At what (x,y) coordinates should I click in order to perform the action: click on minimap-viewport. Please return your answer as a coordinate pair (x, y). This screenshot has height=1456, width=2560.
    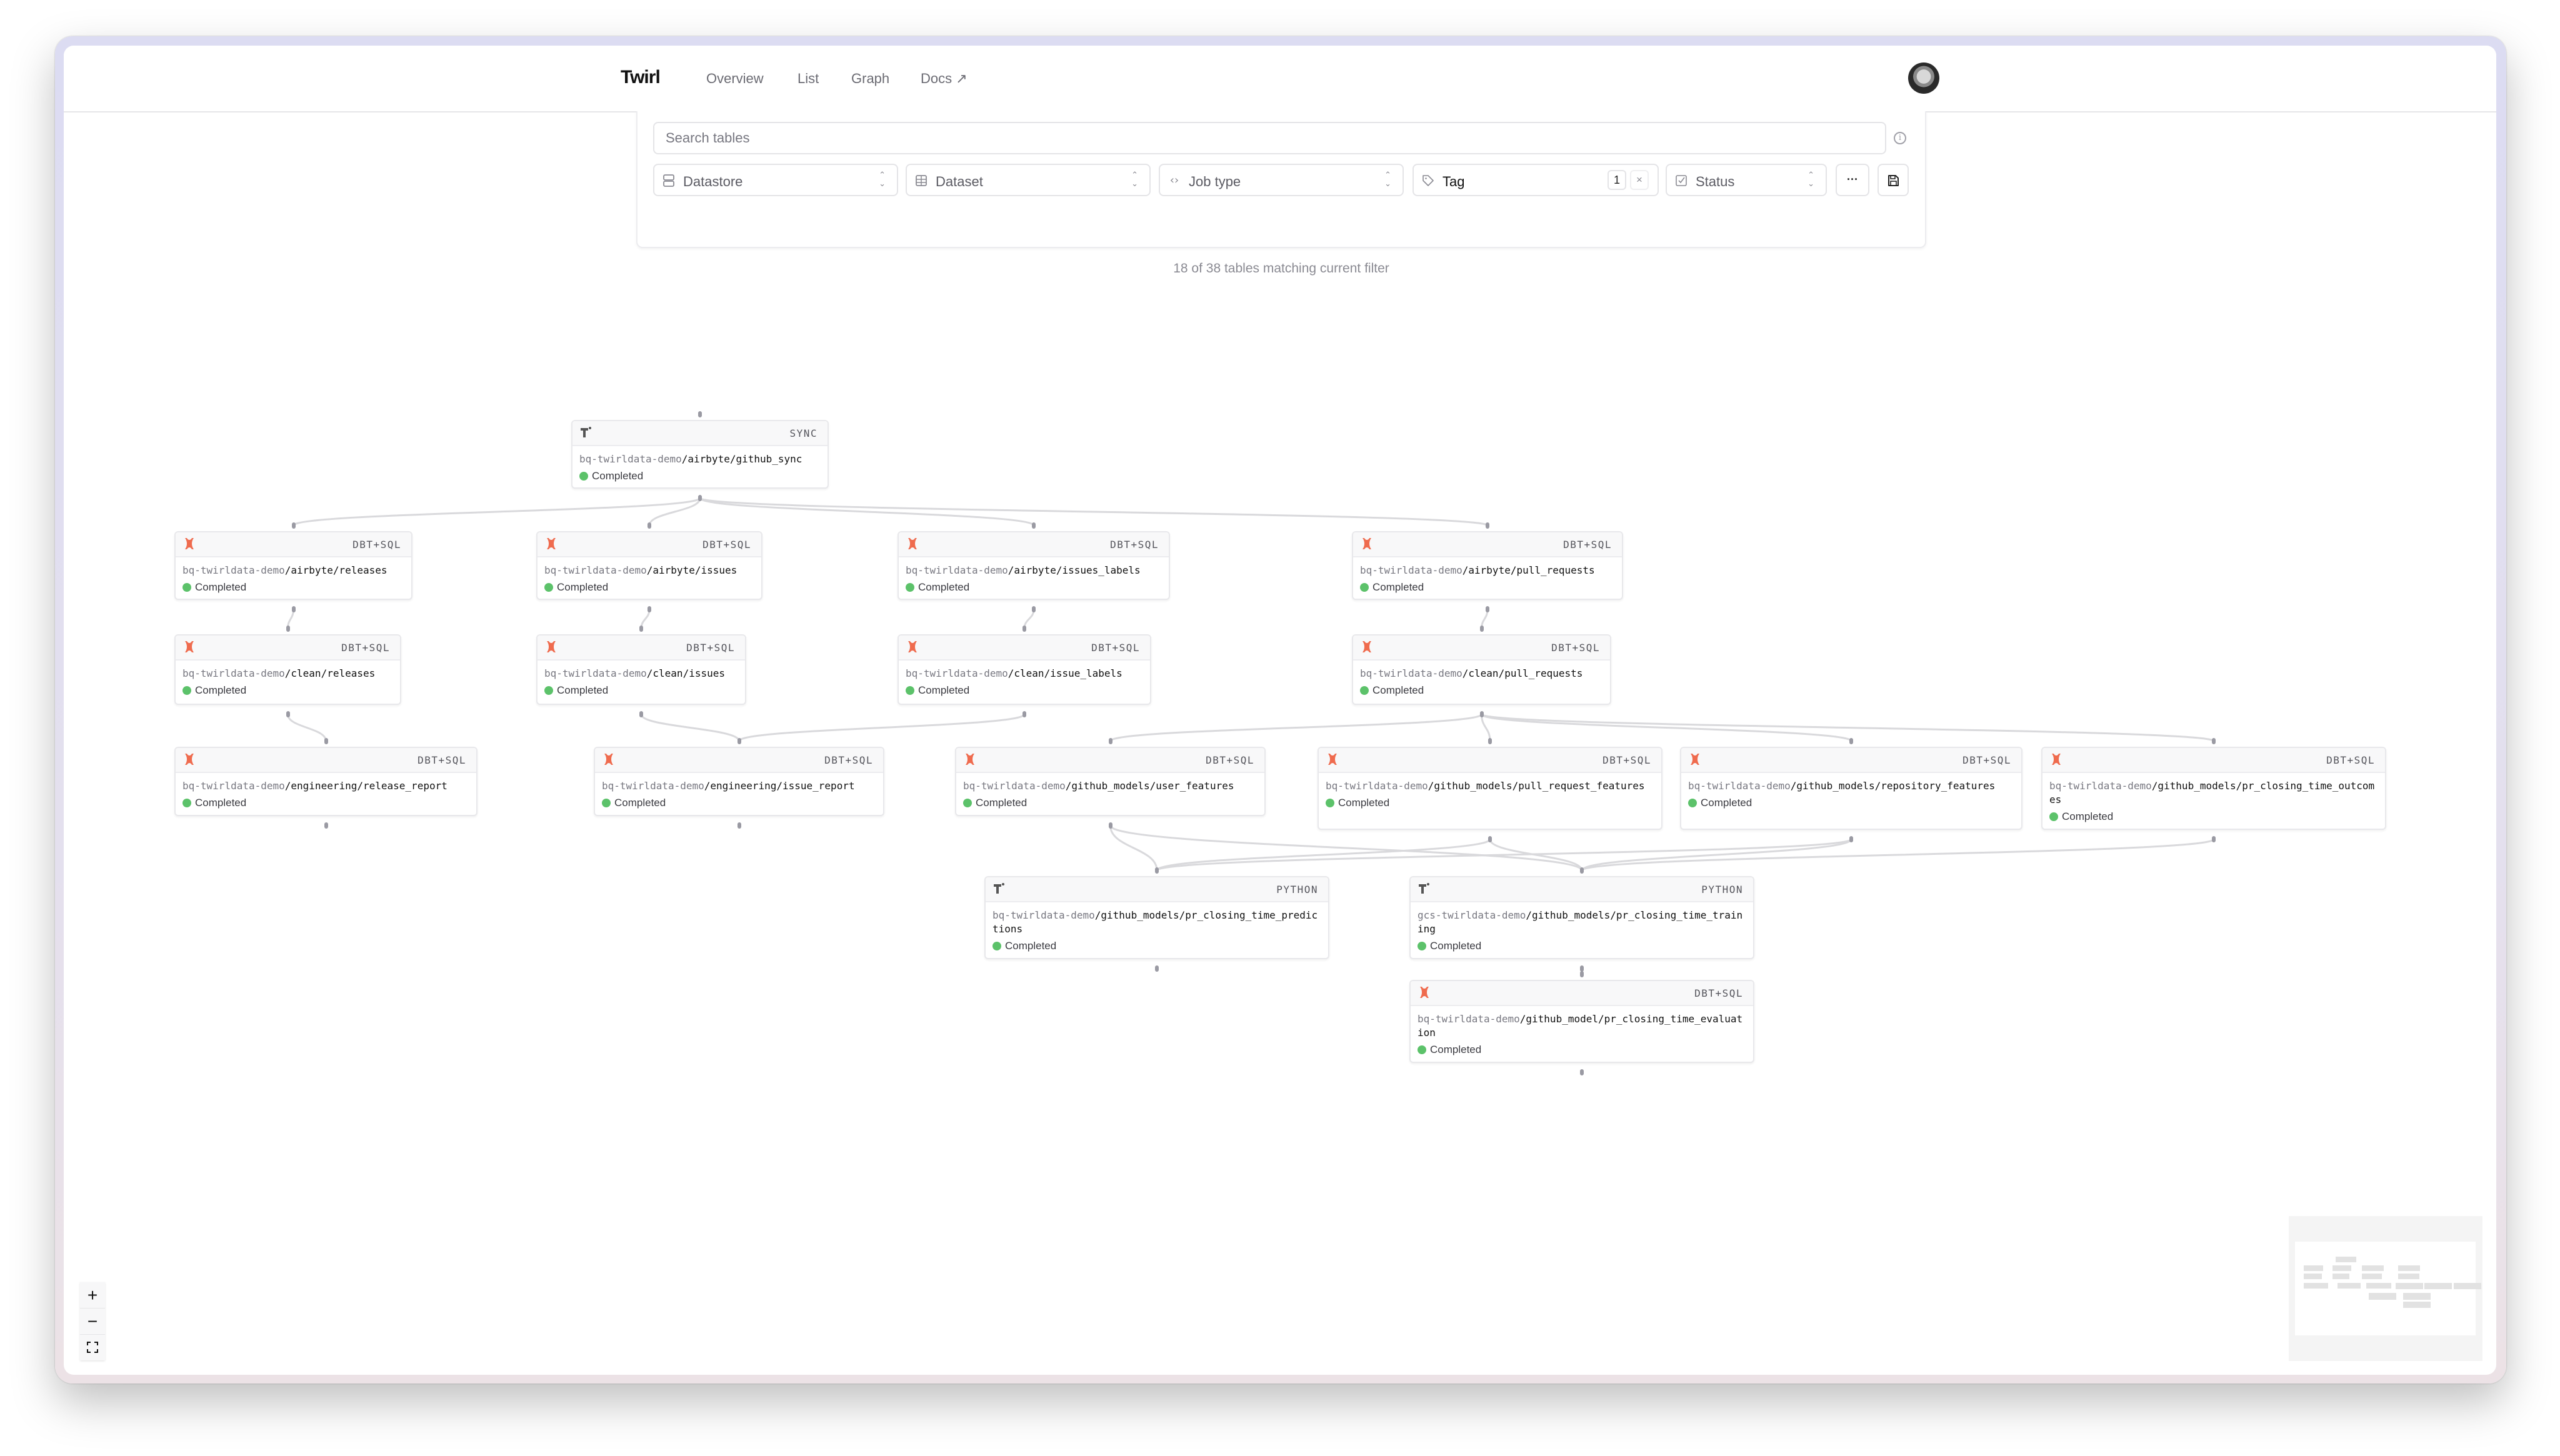
    Looking at the image, I should click on (2388, 1289).